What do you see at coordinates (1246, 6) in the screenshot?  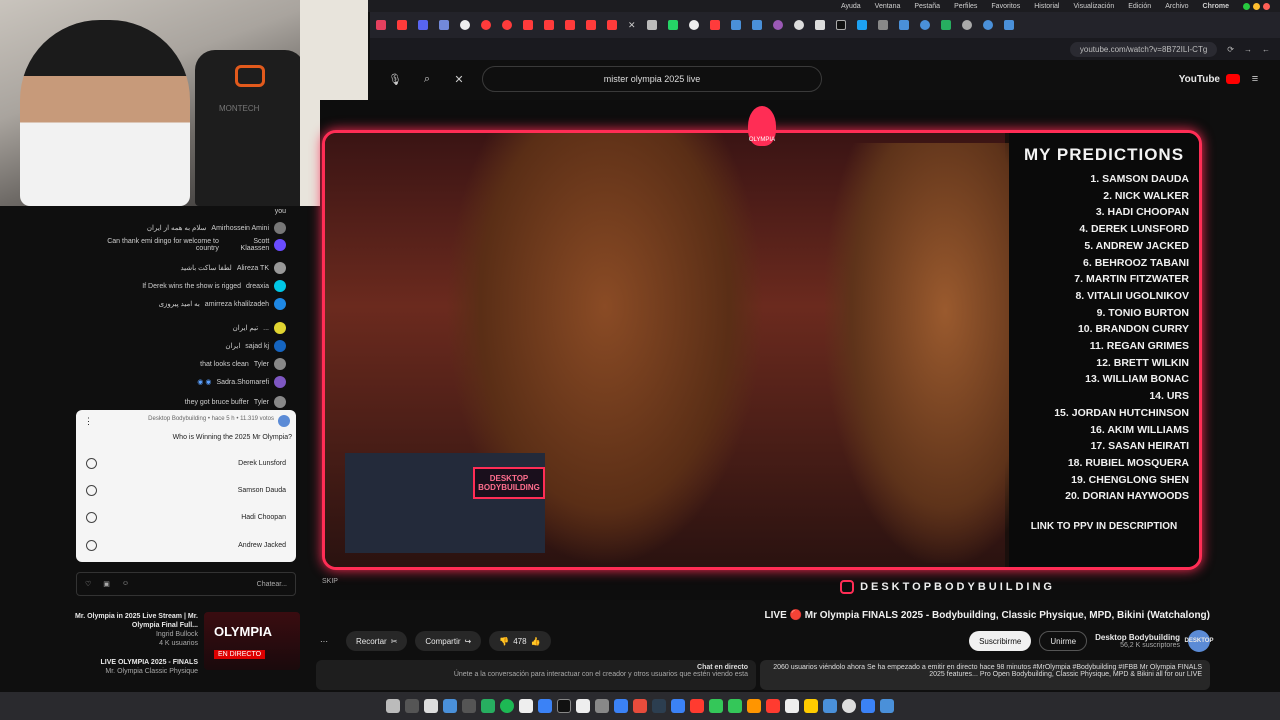 I see `maximize-icon` at bounding box center [1246, 6].